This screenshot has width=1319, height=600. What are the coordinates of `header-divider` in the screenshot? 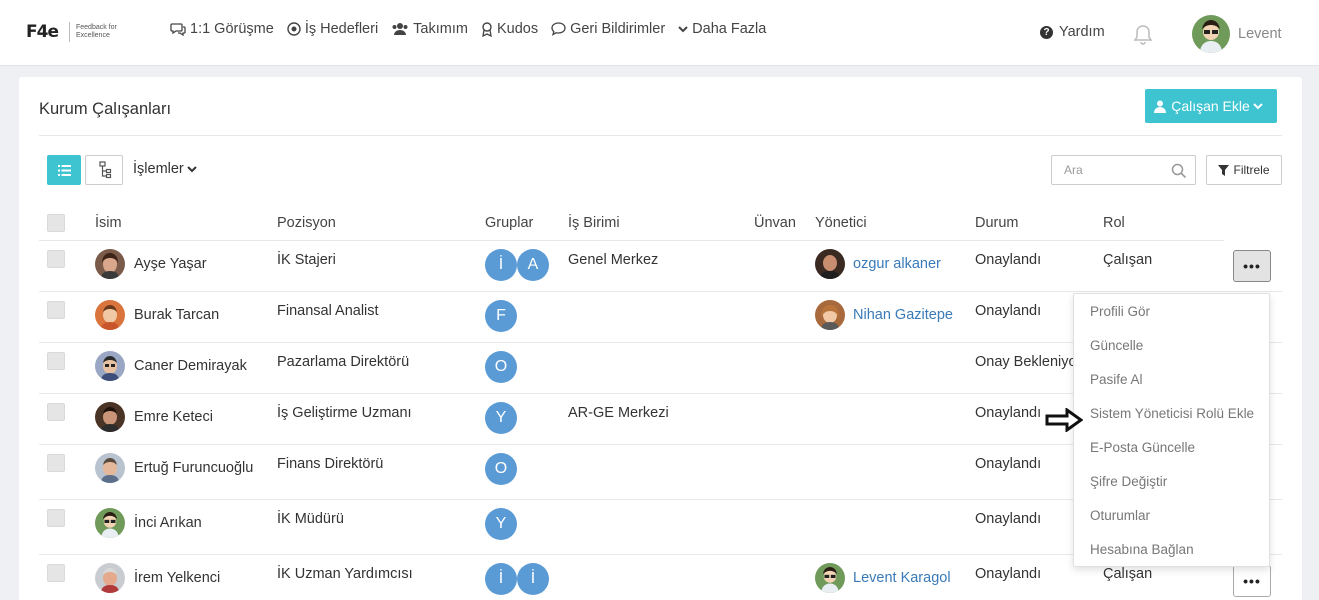 It's located at (631, 240).